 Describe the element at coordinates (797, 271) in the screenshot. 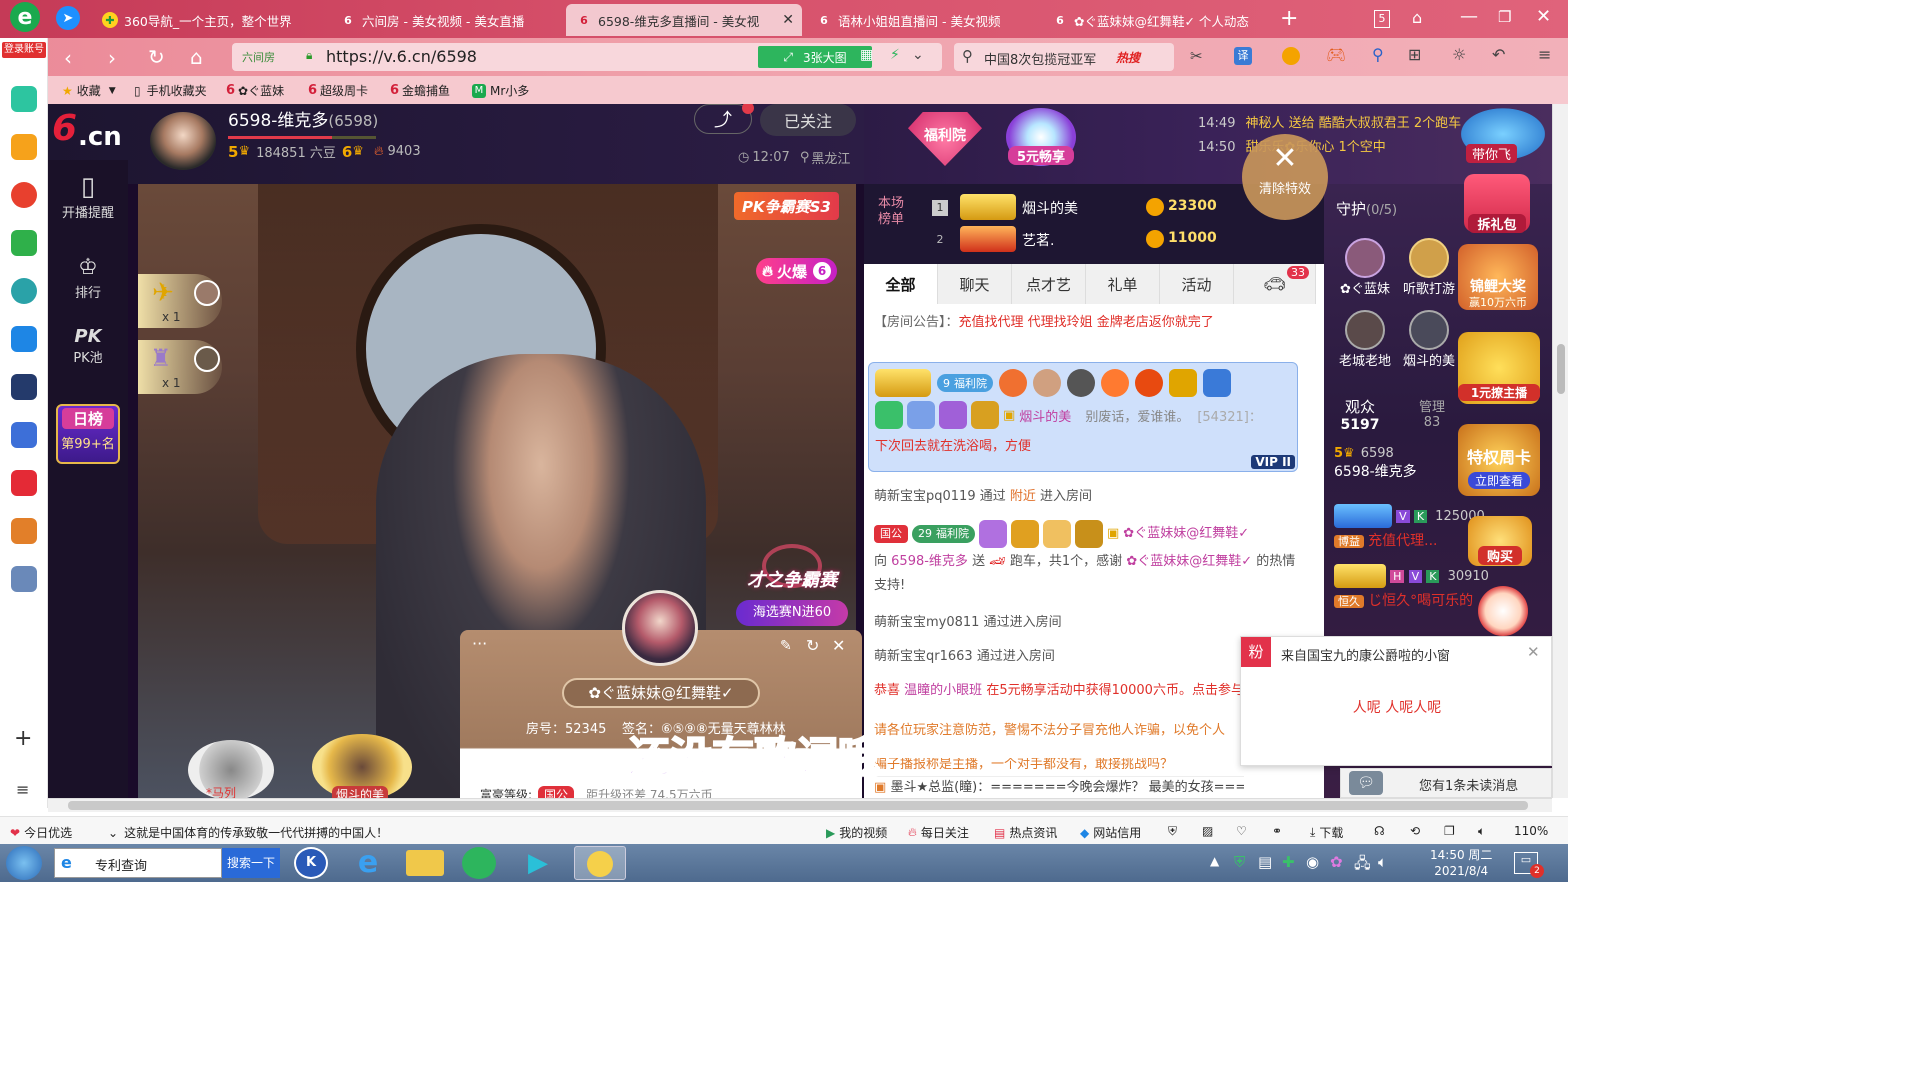

I see `hot-badge: 🔥︎ 火爆 6` at that location.